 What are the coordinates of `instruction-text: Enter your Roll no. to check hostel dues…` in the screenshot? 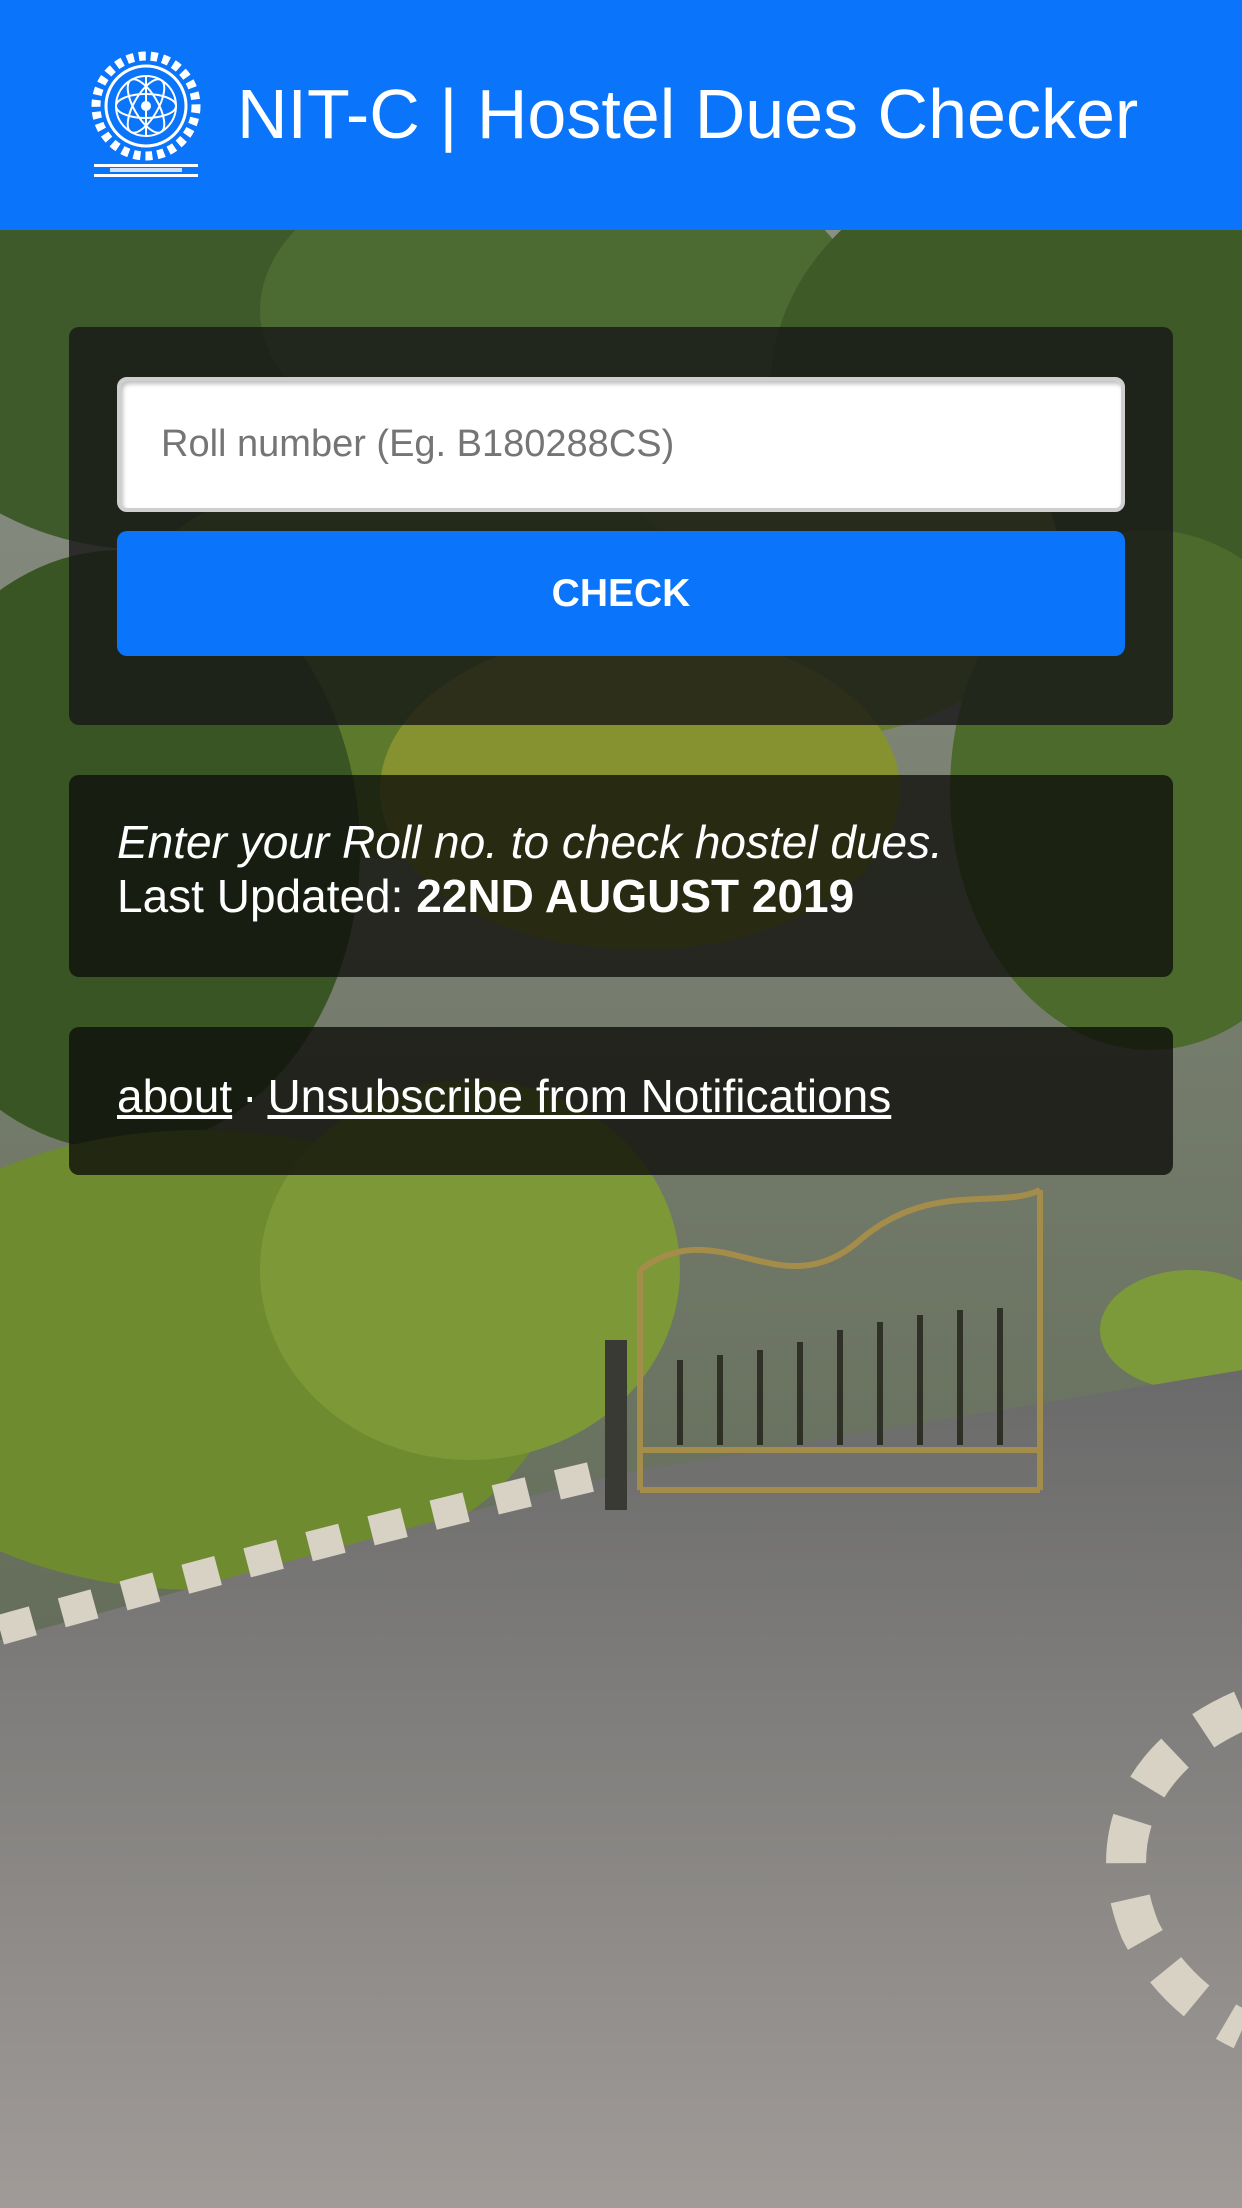 It's located at (530, 842).